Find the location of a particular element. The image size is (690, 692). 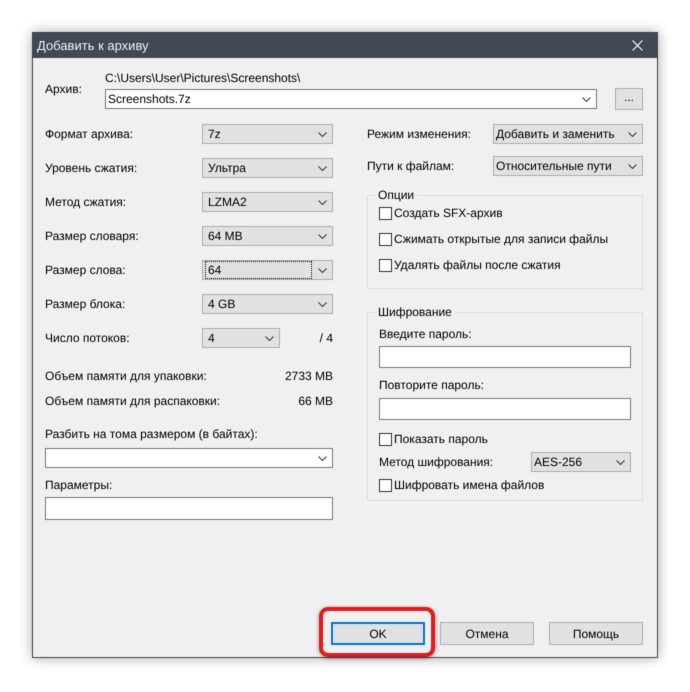

memory-value: 2733 MB is located at coordinates (308, 376).